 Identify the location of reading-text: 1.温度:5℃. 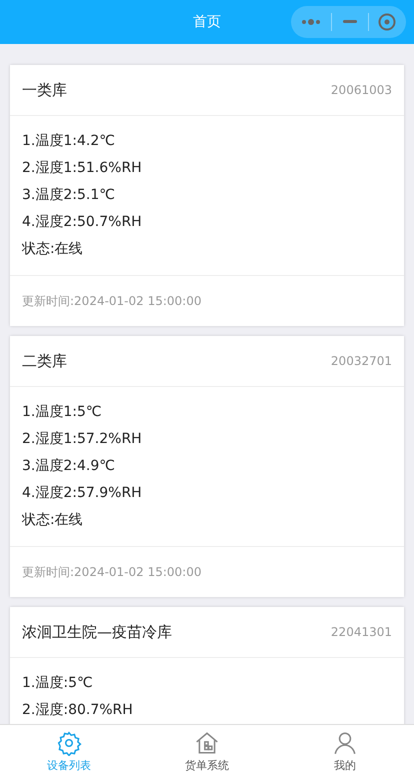
(58, 683).